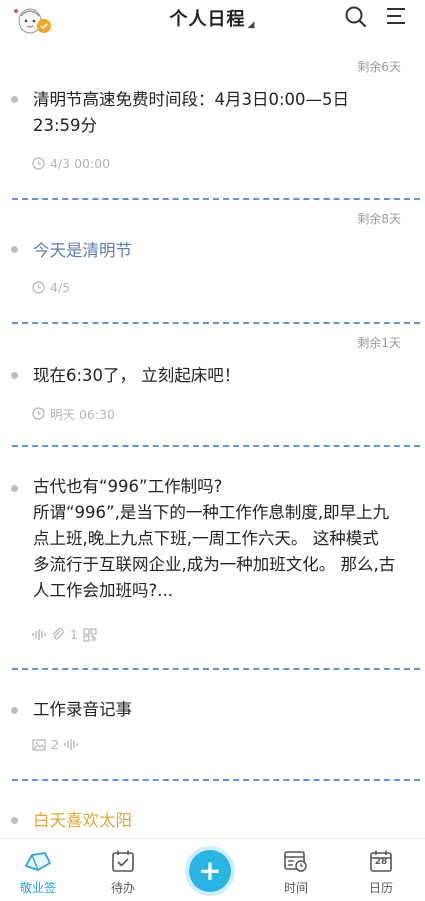  I want to click on item-text: 清明节高速免费时间段：4月3日0:00—5日 23:59分, so click(222, 113).